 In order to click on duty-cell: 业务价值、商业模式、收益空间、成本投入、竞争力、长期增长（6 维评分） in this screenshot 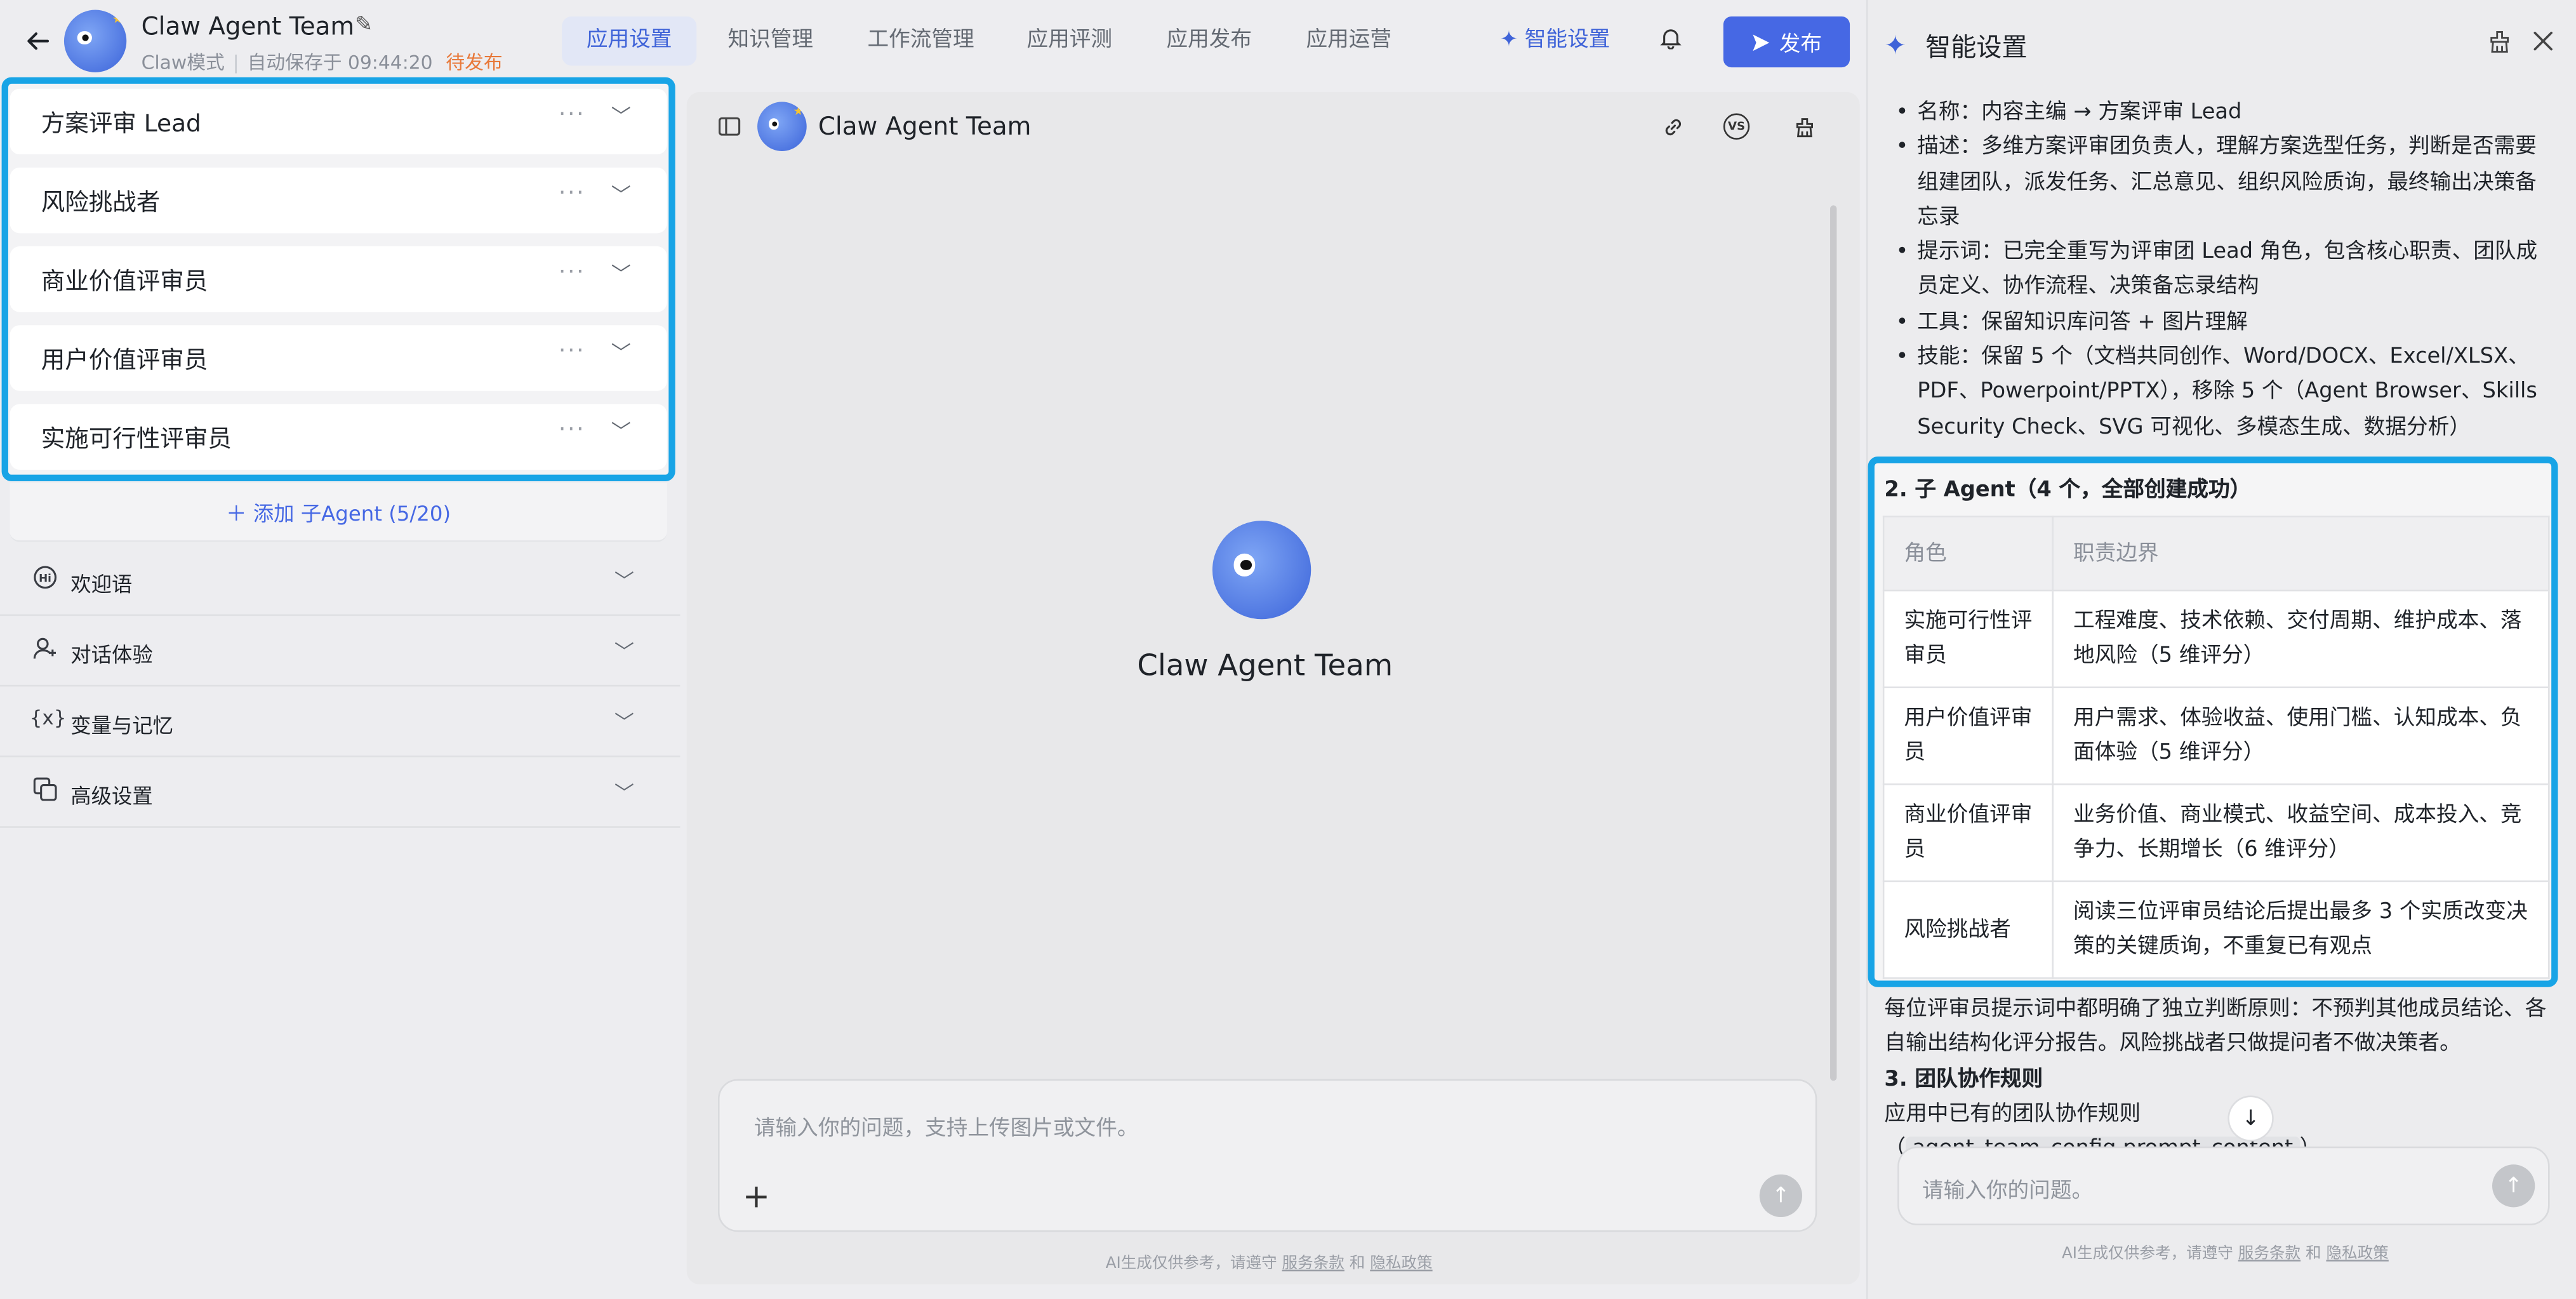, I will do `click(2301, 833)`.